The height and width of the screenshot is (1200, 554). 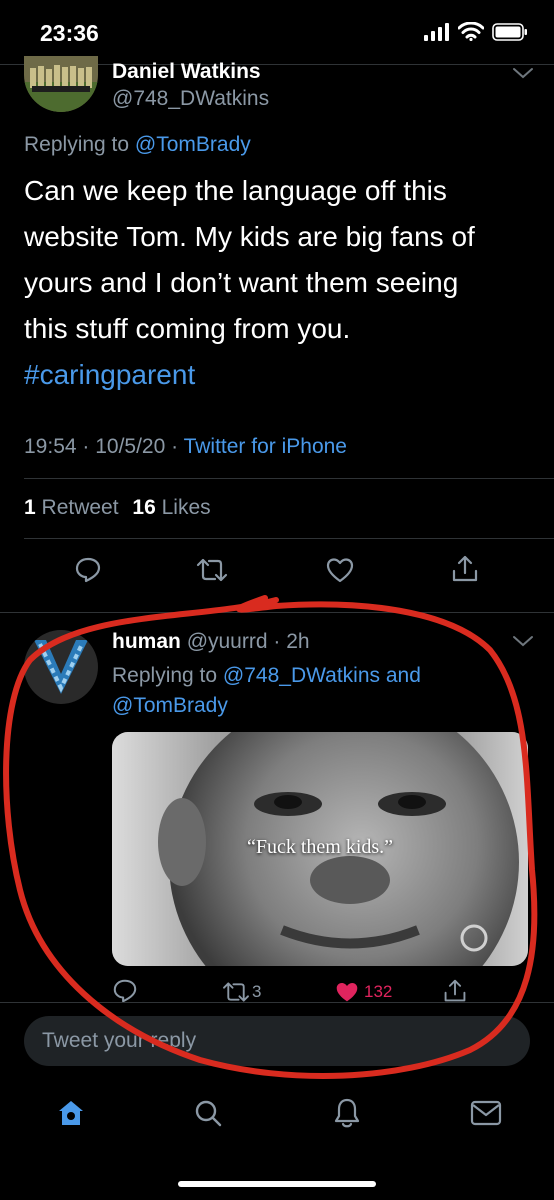 What do you see at coordinates (80, 507) in the screenshot?
I see `retweets-label: Retweet` at bounding box center [80, 507].